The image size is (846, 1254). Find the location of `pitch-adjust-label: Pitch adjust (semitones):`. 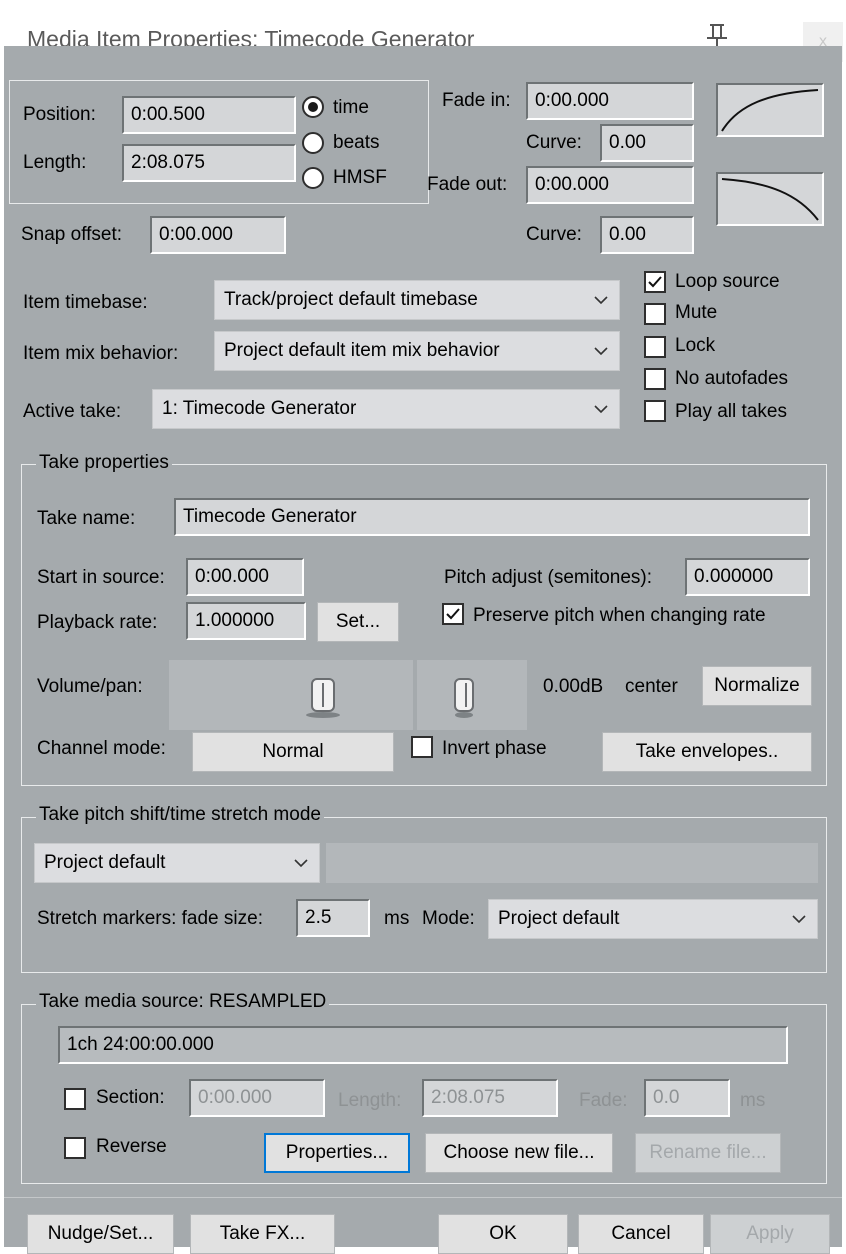

pitch-adjust-label: Pitch adjust (semitones): is located at coordinates (548, 577).